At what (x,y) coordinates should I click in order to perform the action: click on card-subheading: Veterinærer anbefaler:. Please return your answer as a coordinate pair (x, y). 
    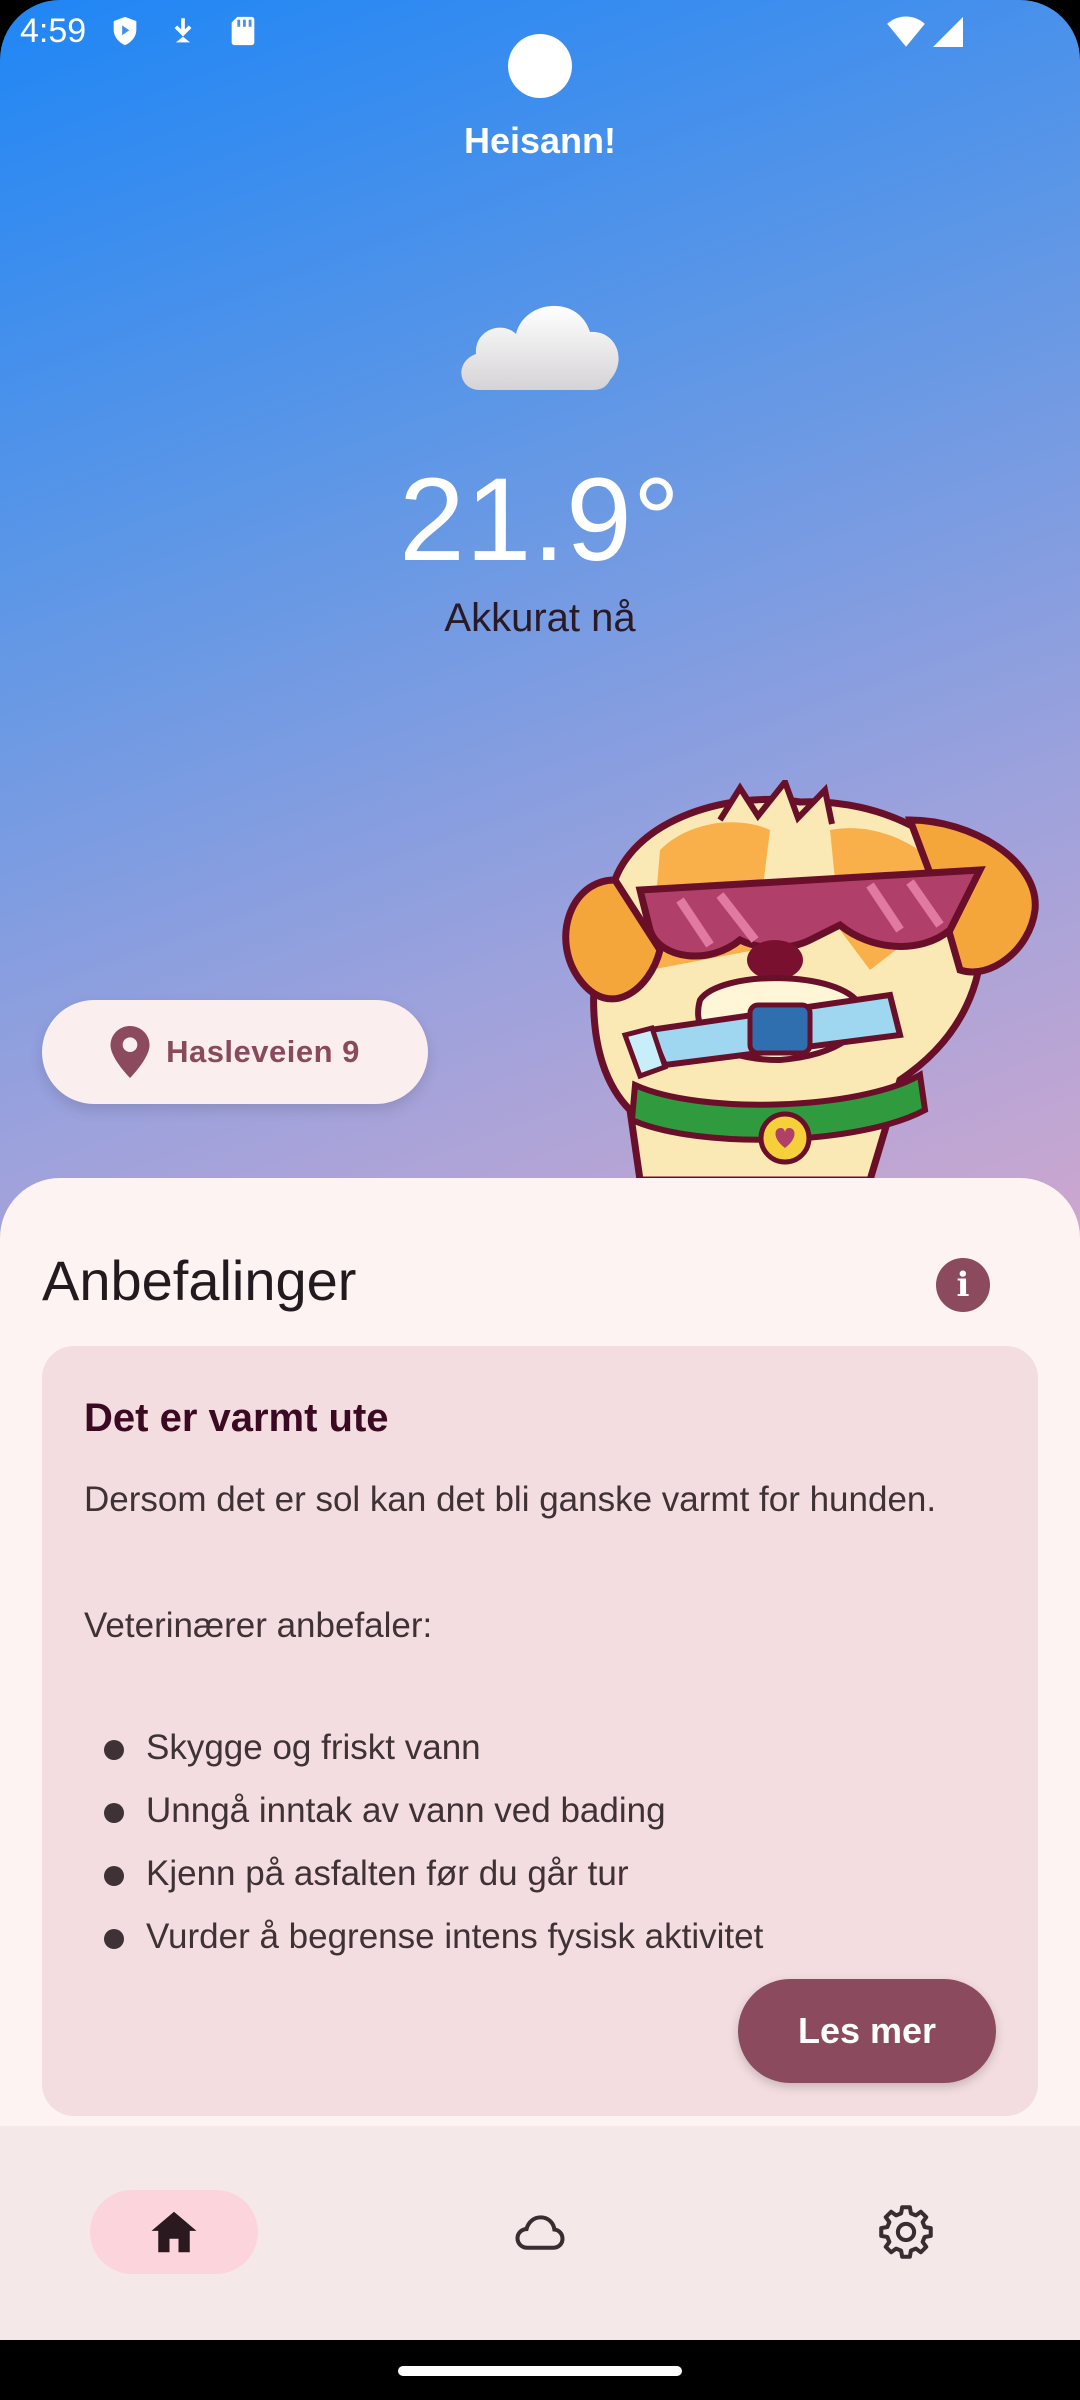
    Looking at the image, I should click on (258, 1625).